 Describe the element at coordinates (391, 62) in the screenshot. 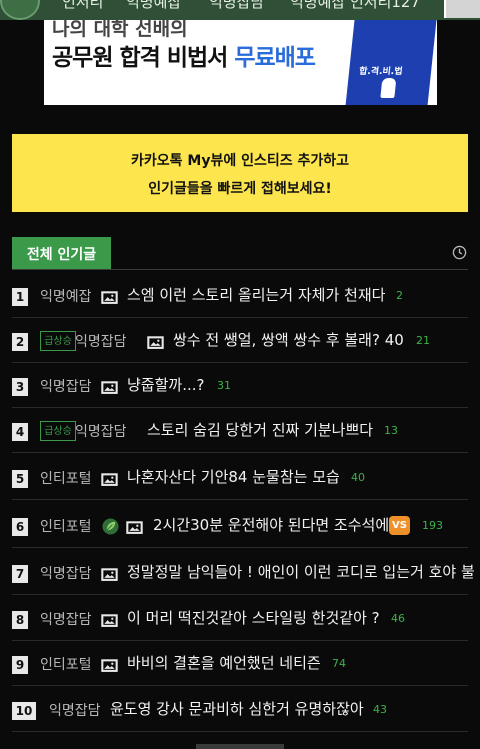

I see `book-image: 합.격.비.법` at that location.